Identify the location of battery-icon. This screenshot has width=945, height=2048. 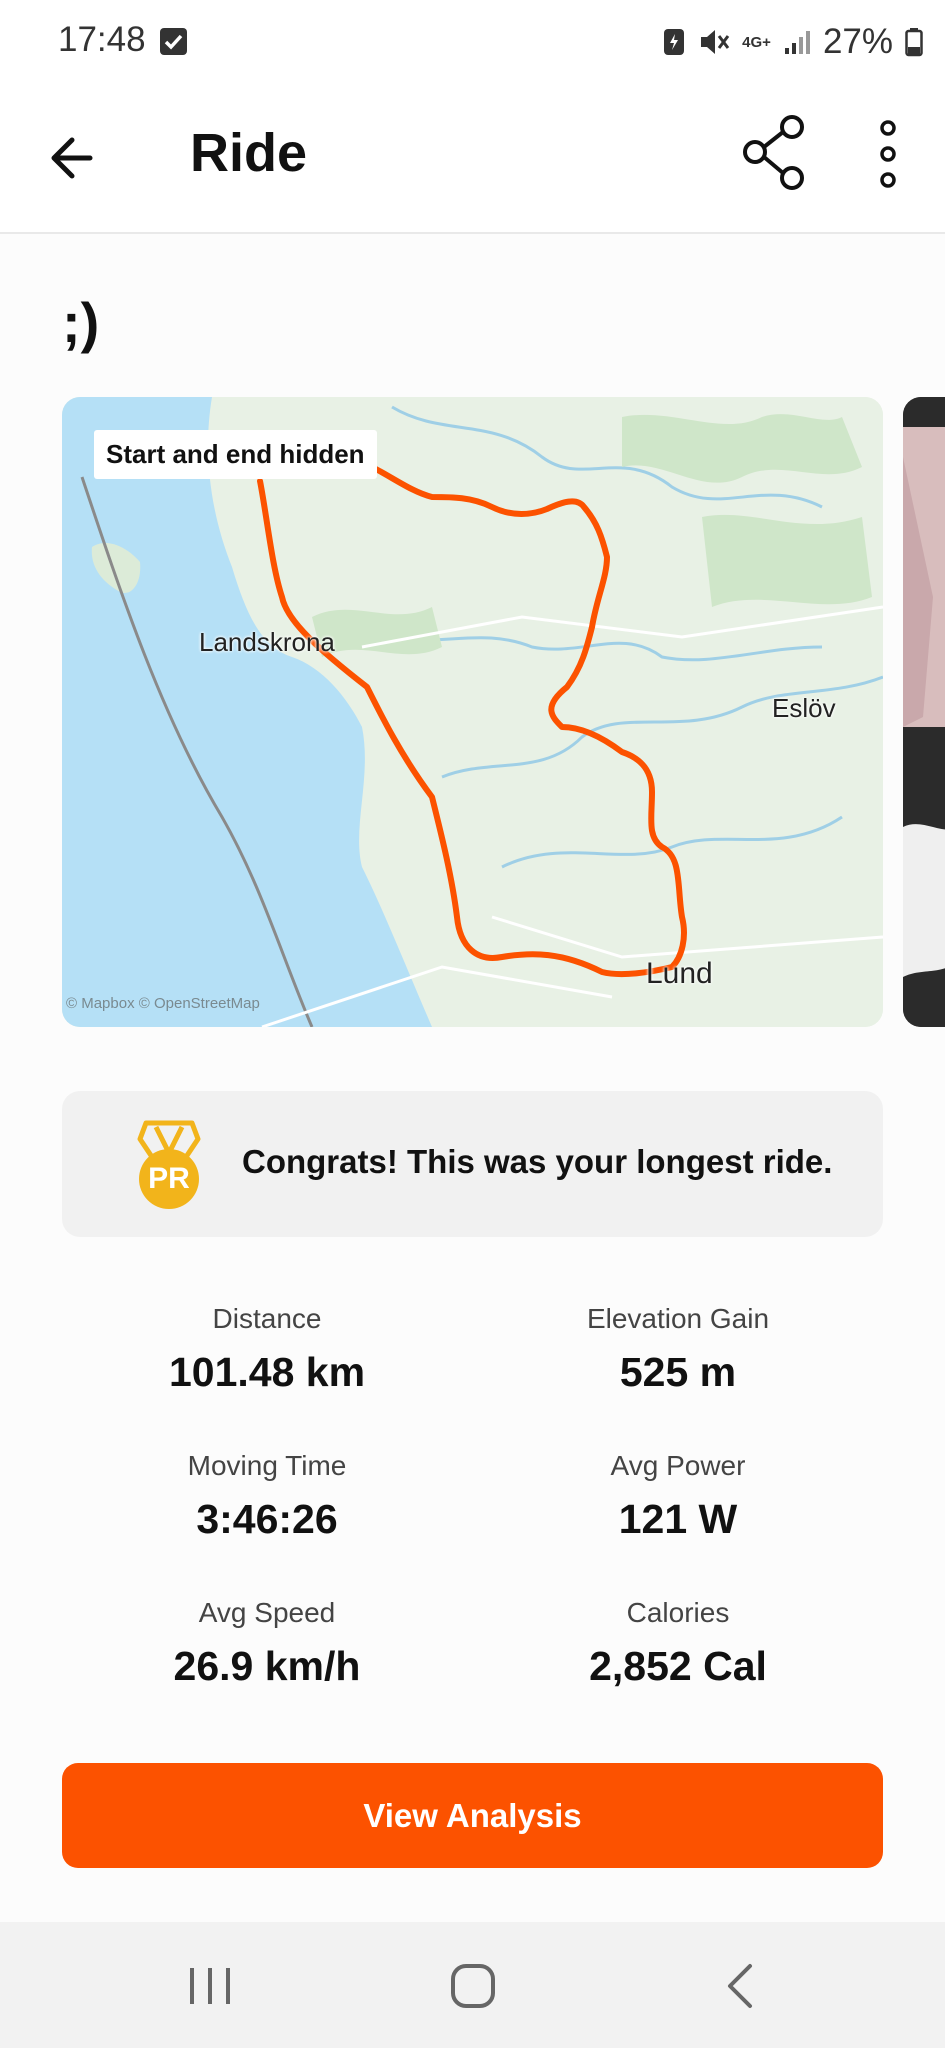
(914, 42).